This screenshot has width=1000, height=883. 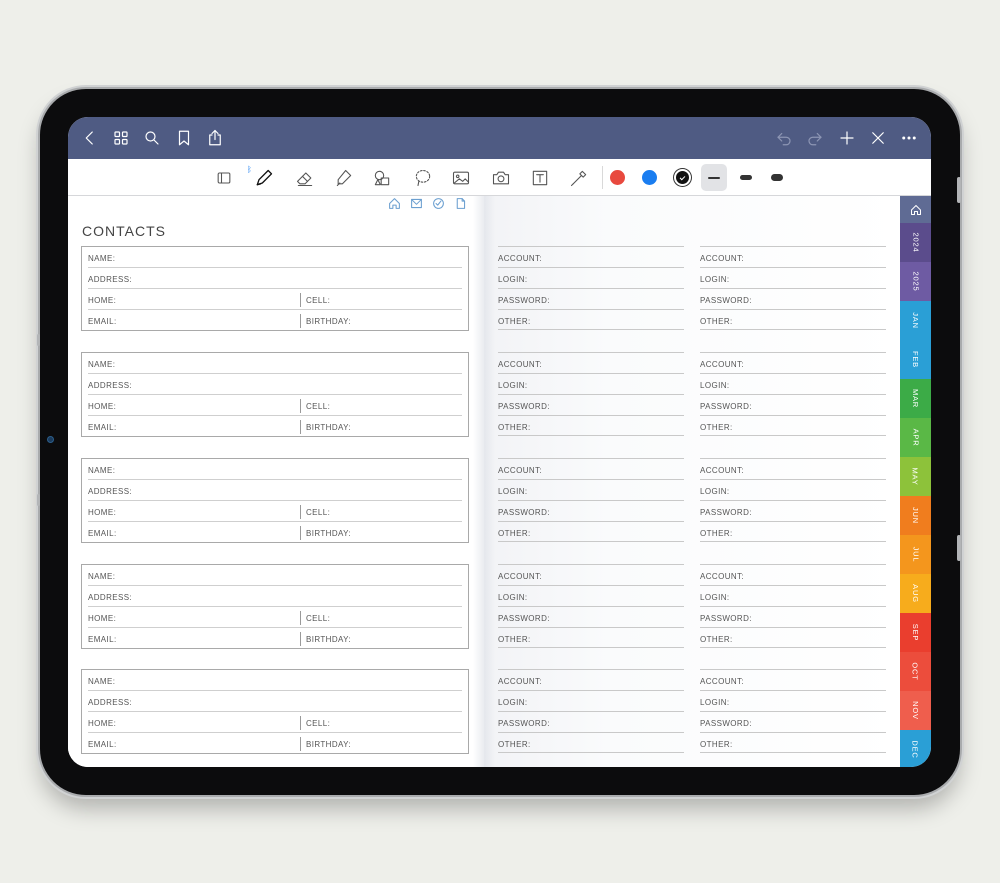 What do you see at coordinates (915, 242) in the screenshot?
I see `tab-2024: 2024` at bounding box center [915, 242].